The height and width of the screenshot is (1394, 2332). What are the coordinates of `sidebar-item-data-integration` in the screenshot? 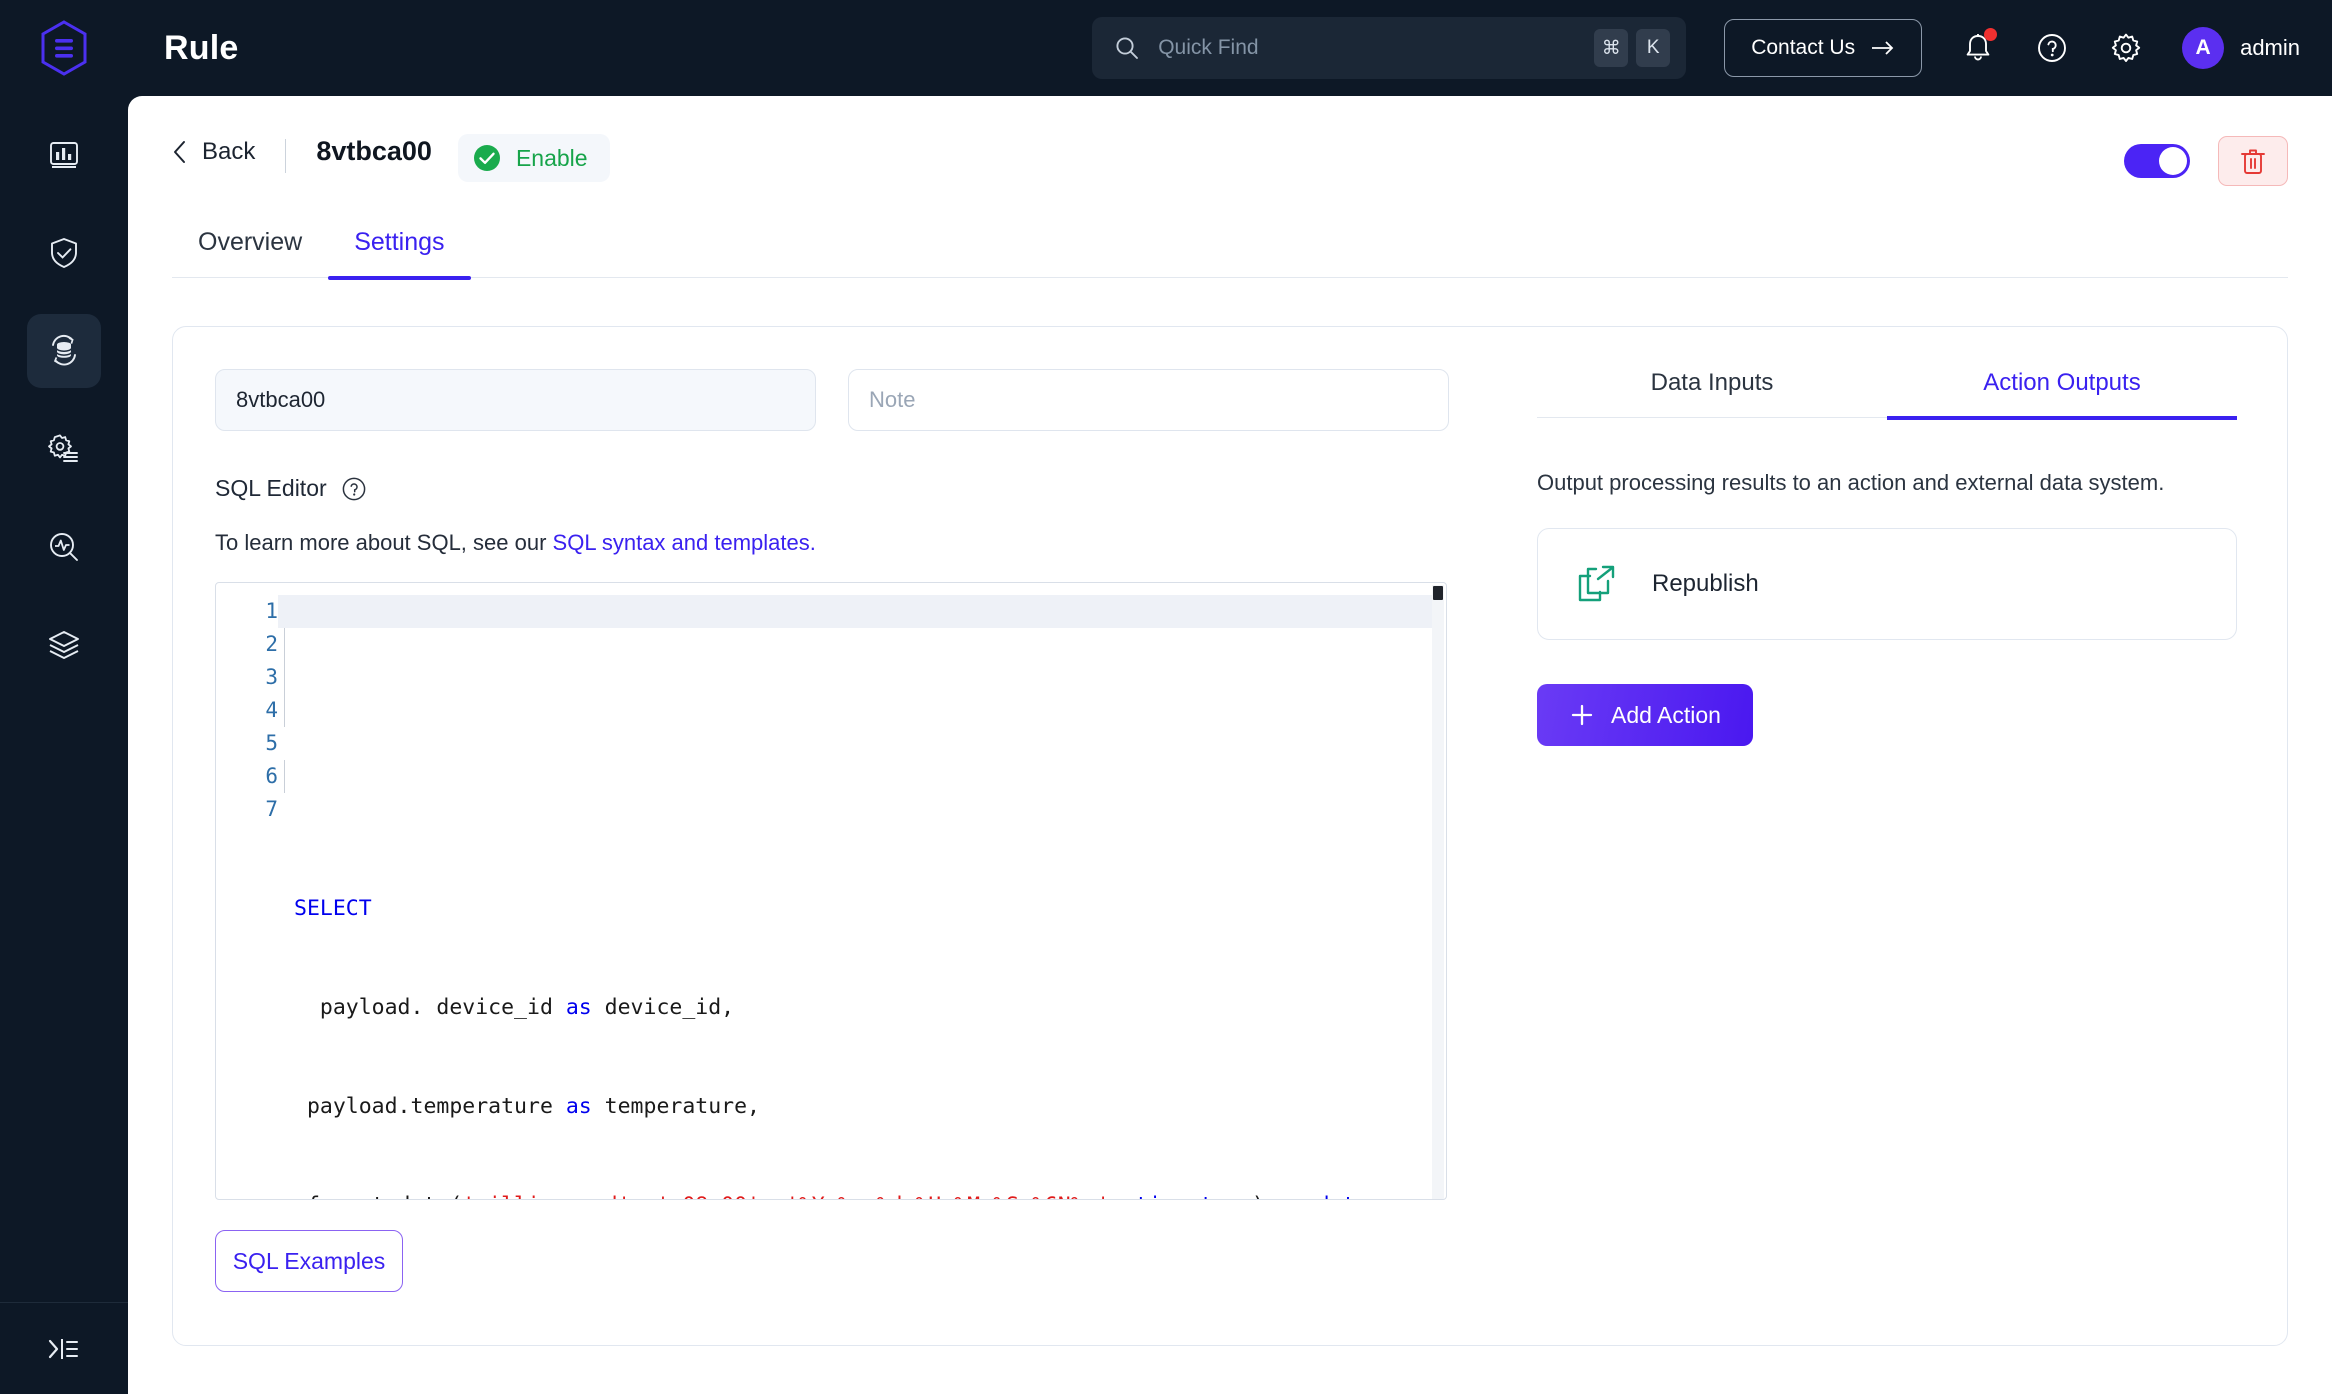 It's located at (64, 351).